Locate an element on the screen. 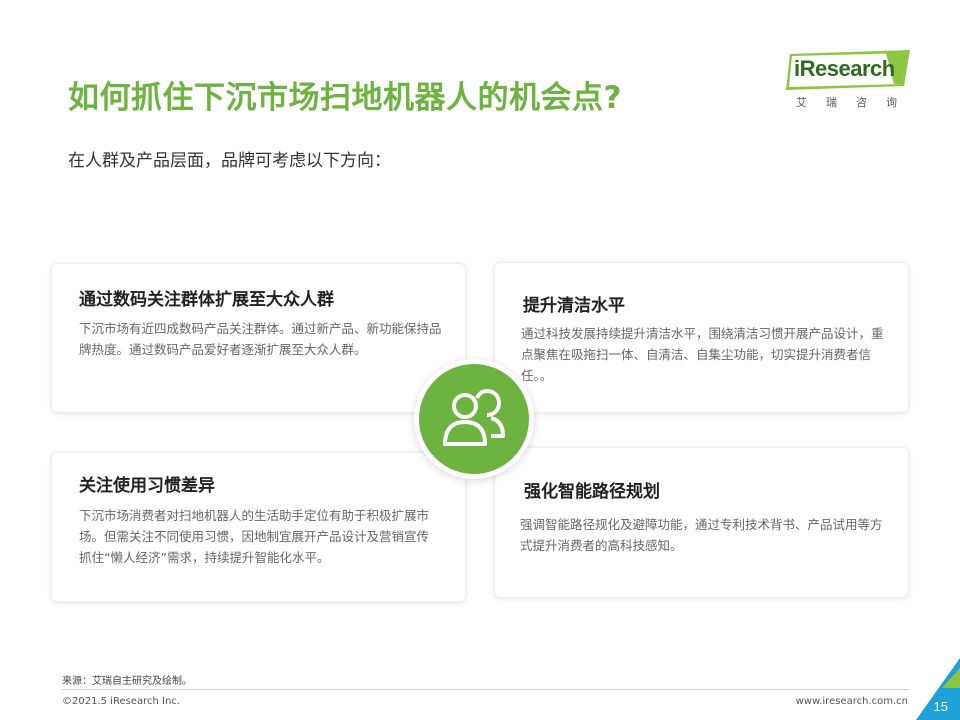 Image resolution: width=960 pixels, height=720 pixels. iresearch-logo: iResearch 艾瑞咨询 is located at coordinates (850, 81).